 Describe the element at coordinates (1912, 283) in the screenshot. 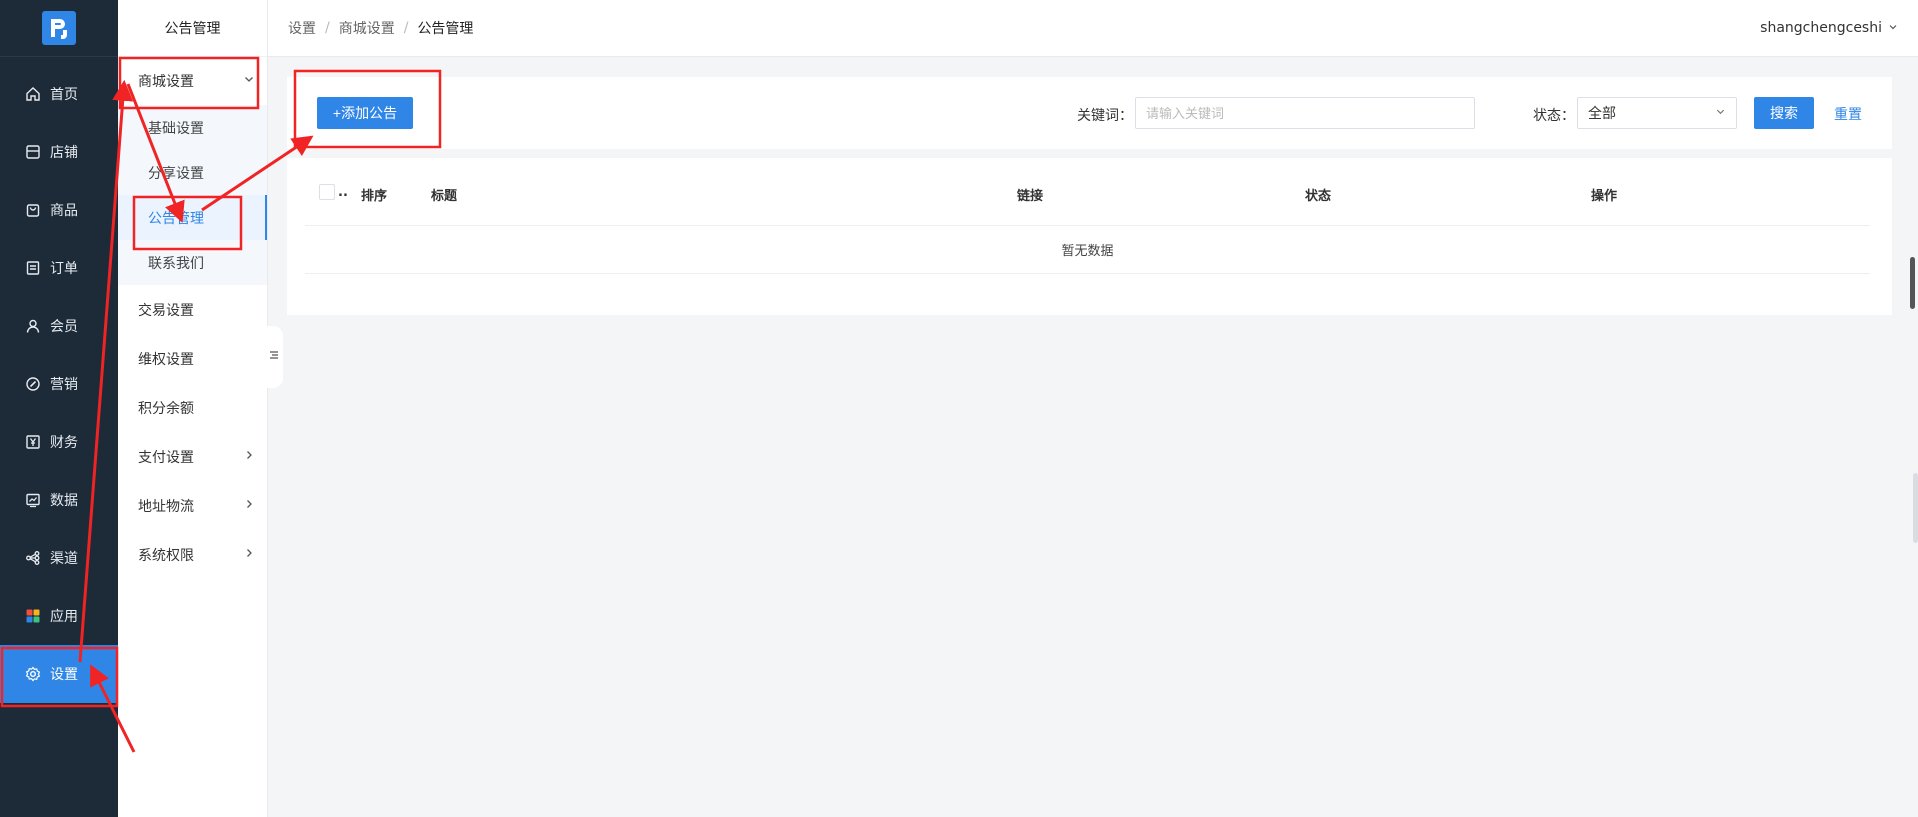

I see `scrollbar-thumb` at that location.